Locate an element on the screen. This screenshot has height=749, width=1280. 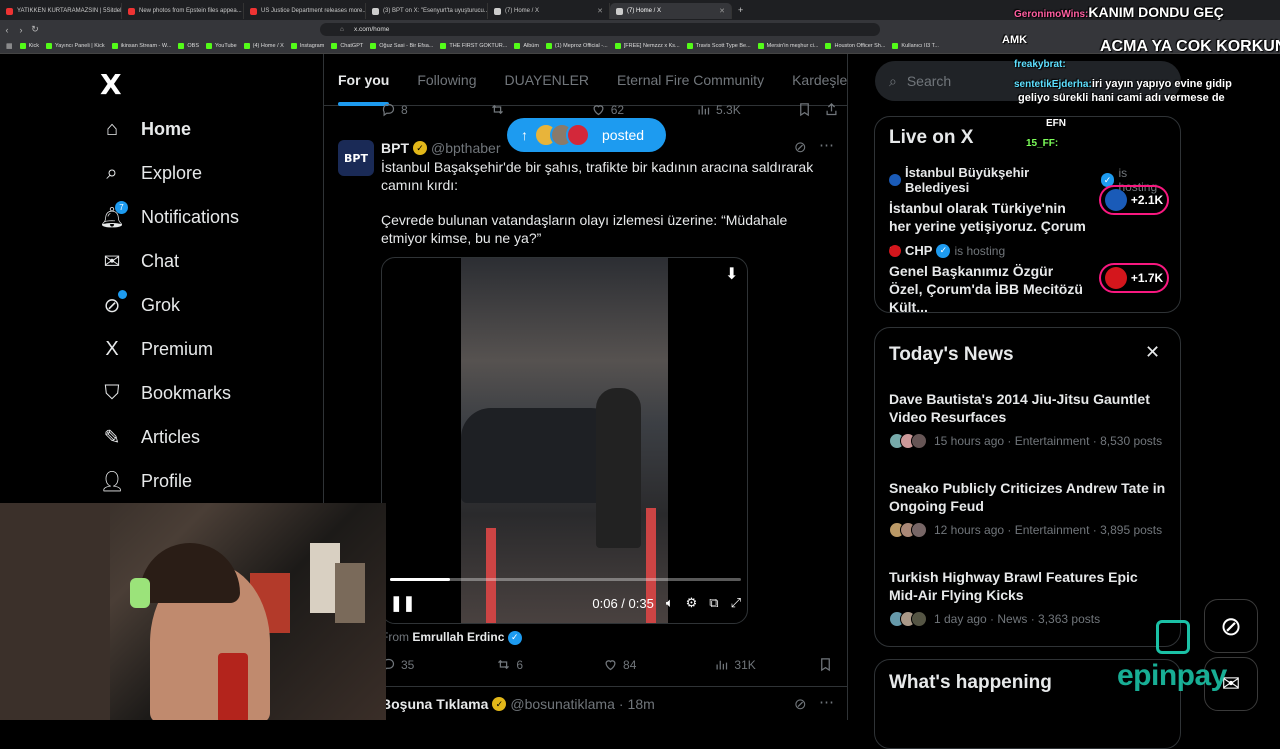
feed-tab: Kardeşler Ki is located at coordinates (812, 80).